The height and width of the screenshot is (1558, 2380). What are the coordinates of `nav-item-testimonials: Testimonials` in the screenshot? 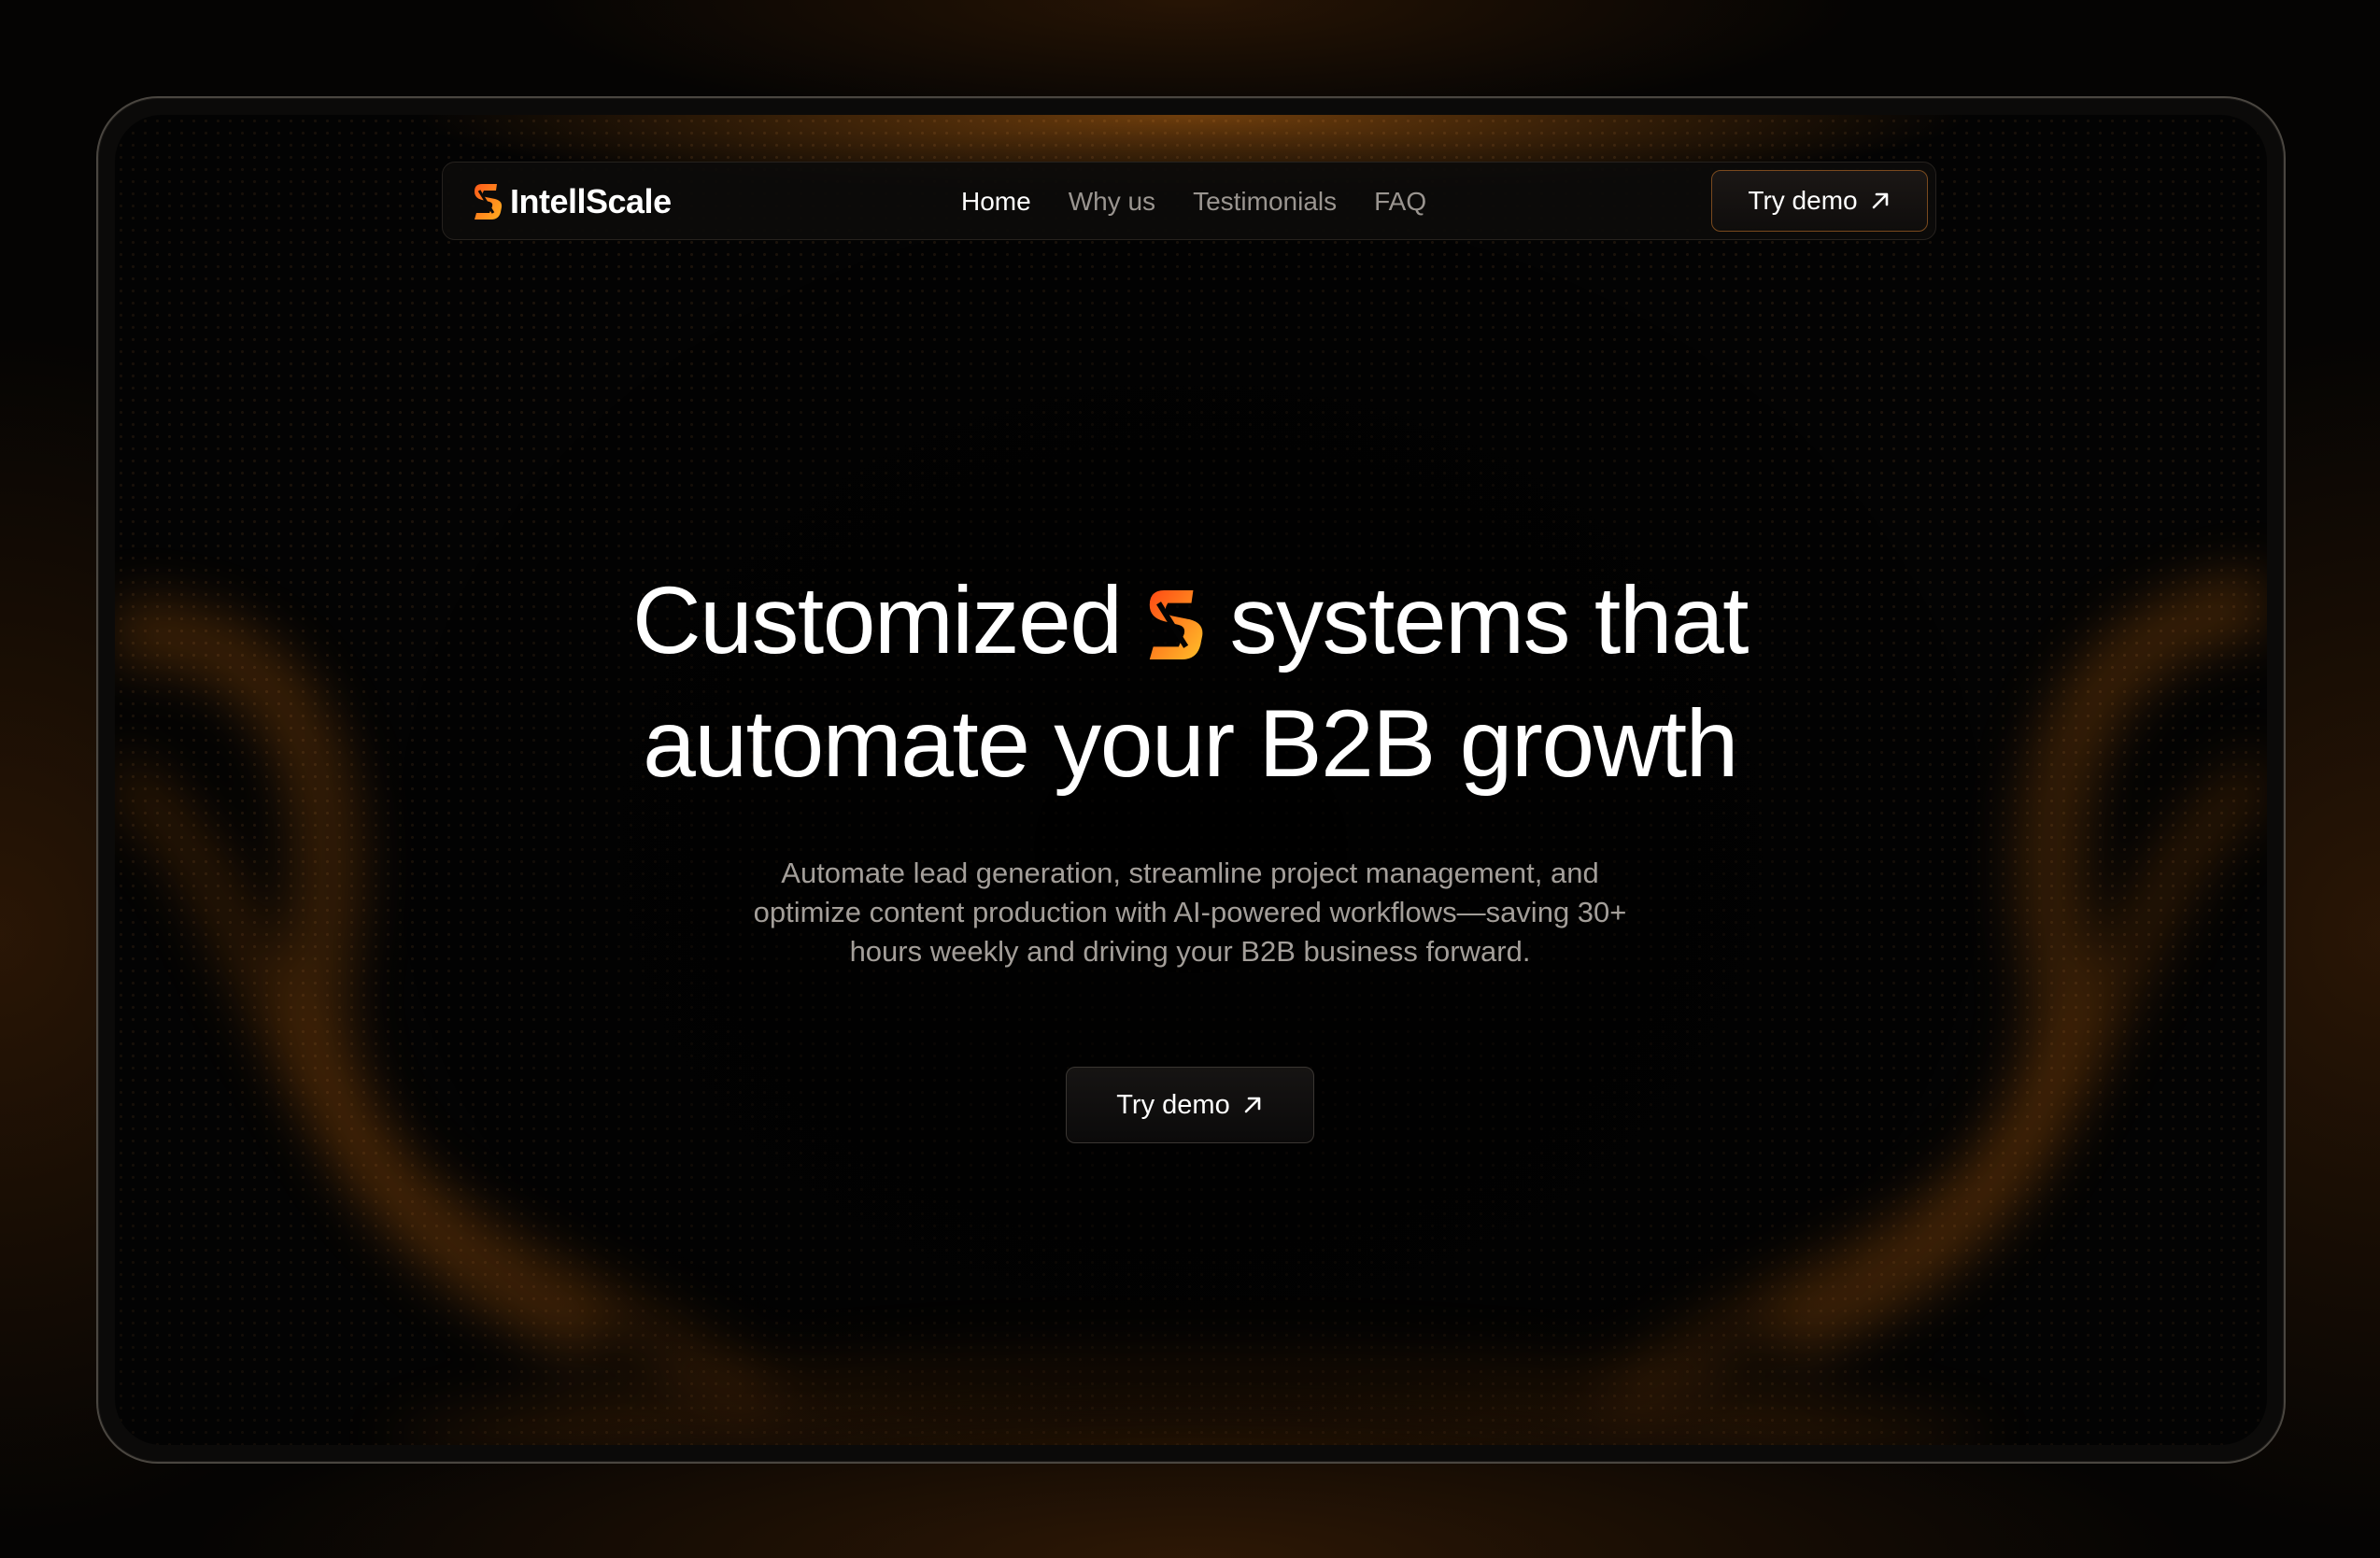 It's located at (1265, 202).